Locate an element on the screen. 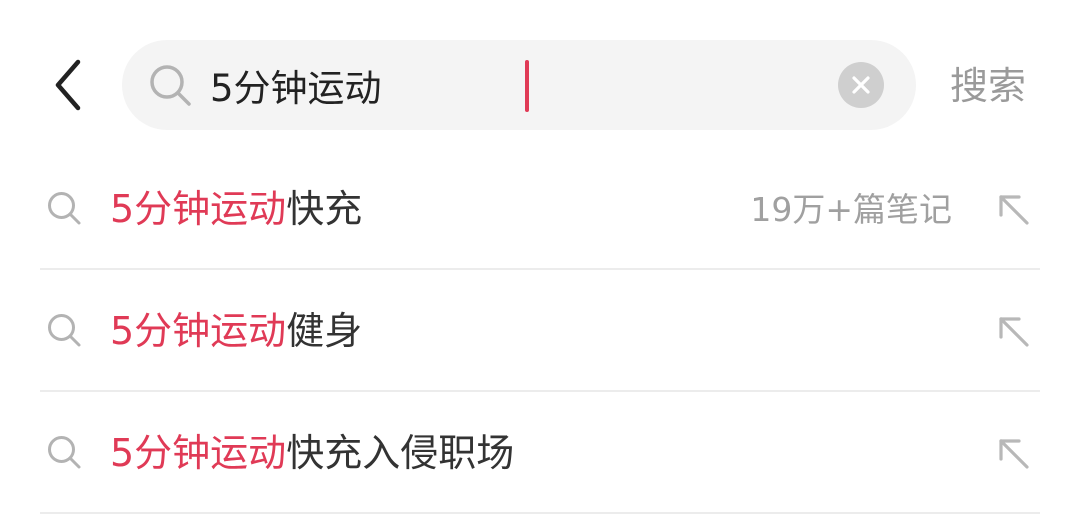  clear-search-button is located at coordinates (861, 85).